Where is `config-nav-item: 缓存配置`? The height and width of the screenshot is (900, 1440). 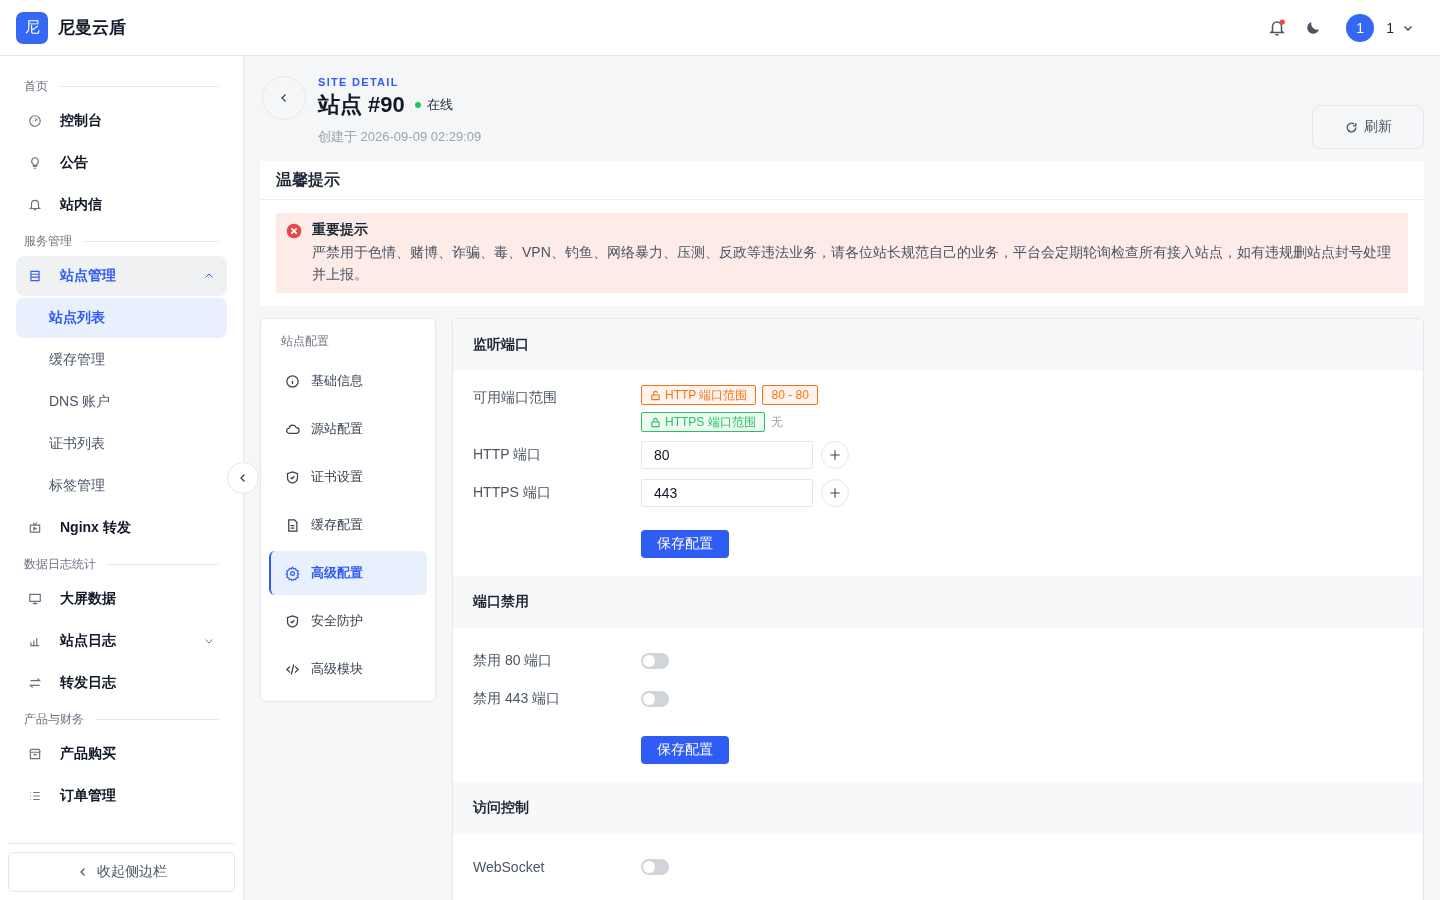 config-nav-item: 缓存配置 is located at coordinates (348, 525).